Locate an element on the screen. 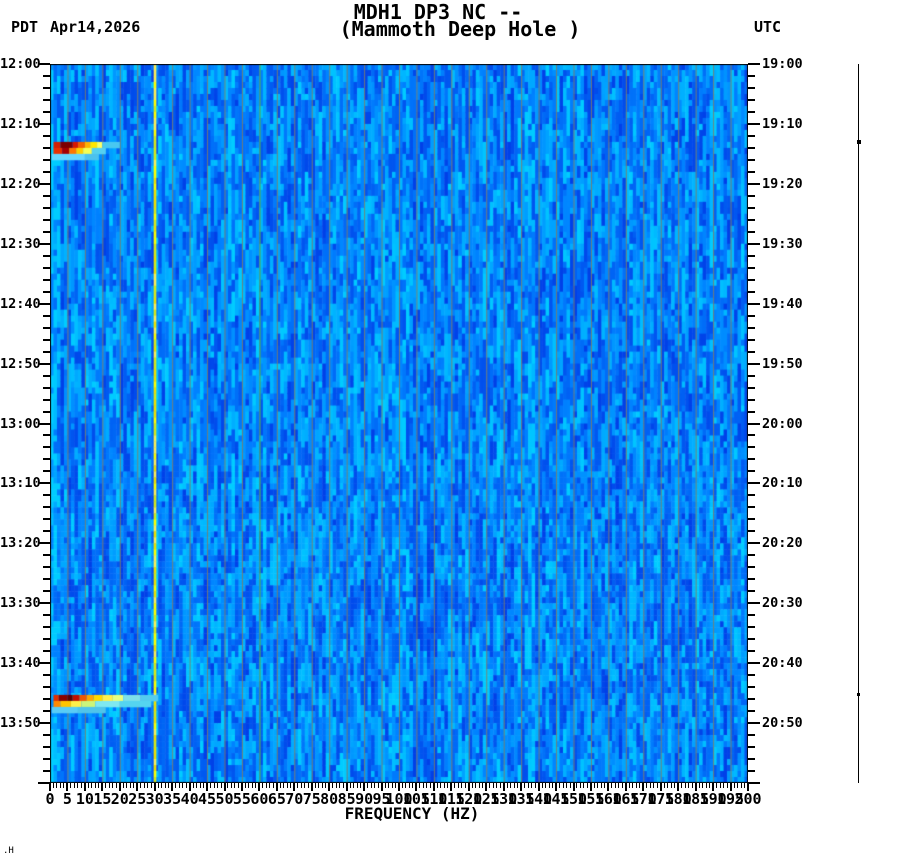 The width and height of the screenshot is (902, 864). left-time-label: 12:50 is located at coordinates (20, 363).